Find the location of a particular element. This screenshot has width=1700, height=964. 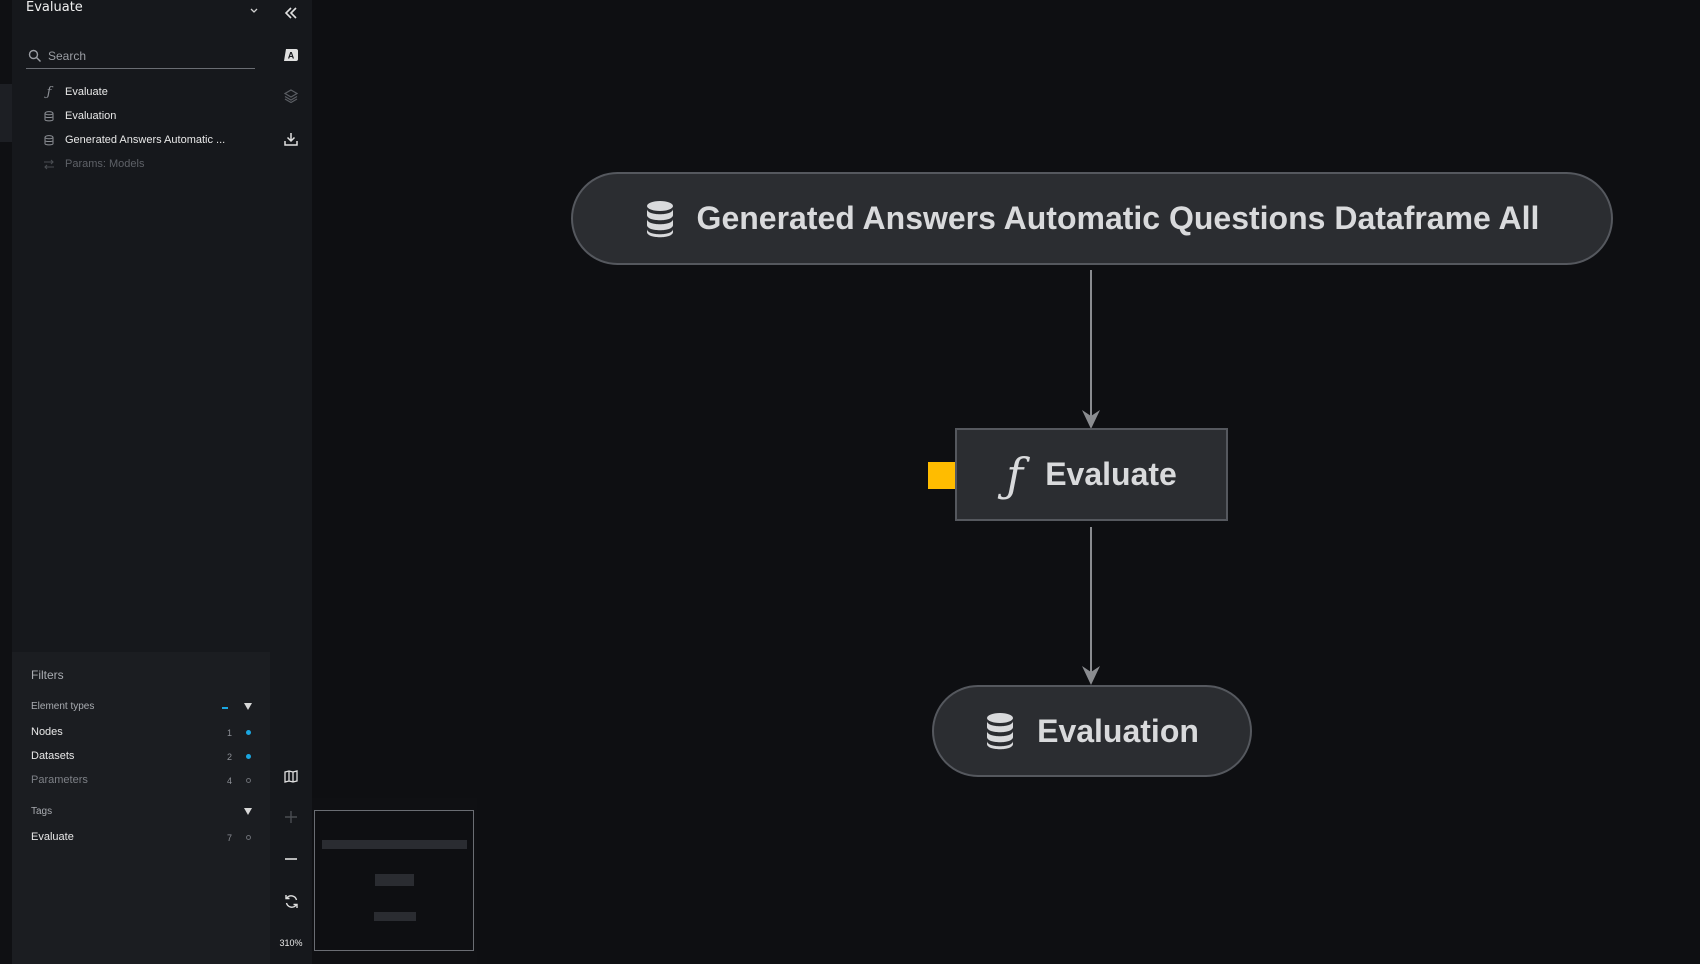

filter-count: 7 is located at coordinates (229, 838).